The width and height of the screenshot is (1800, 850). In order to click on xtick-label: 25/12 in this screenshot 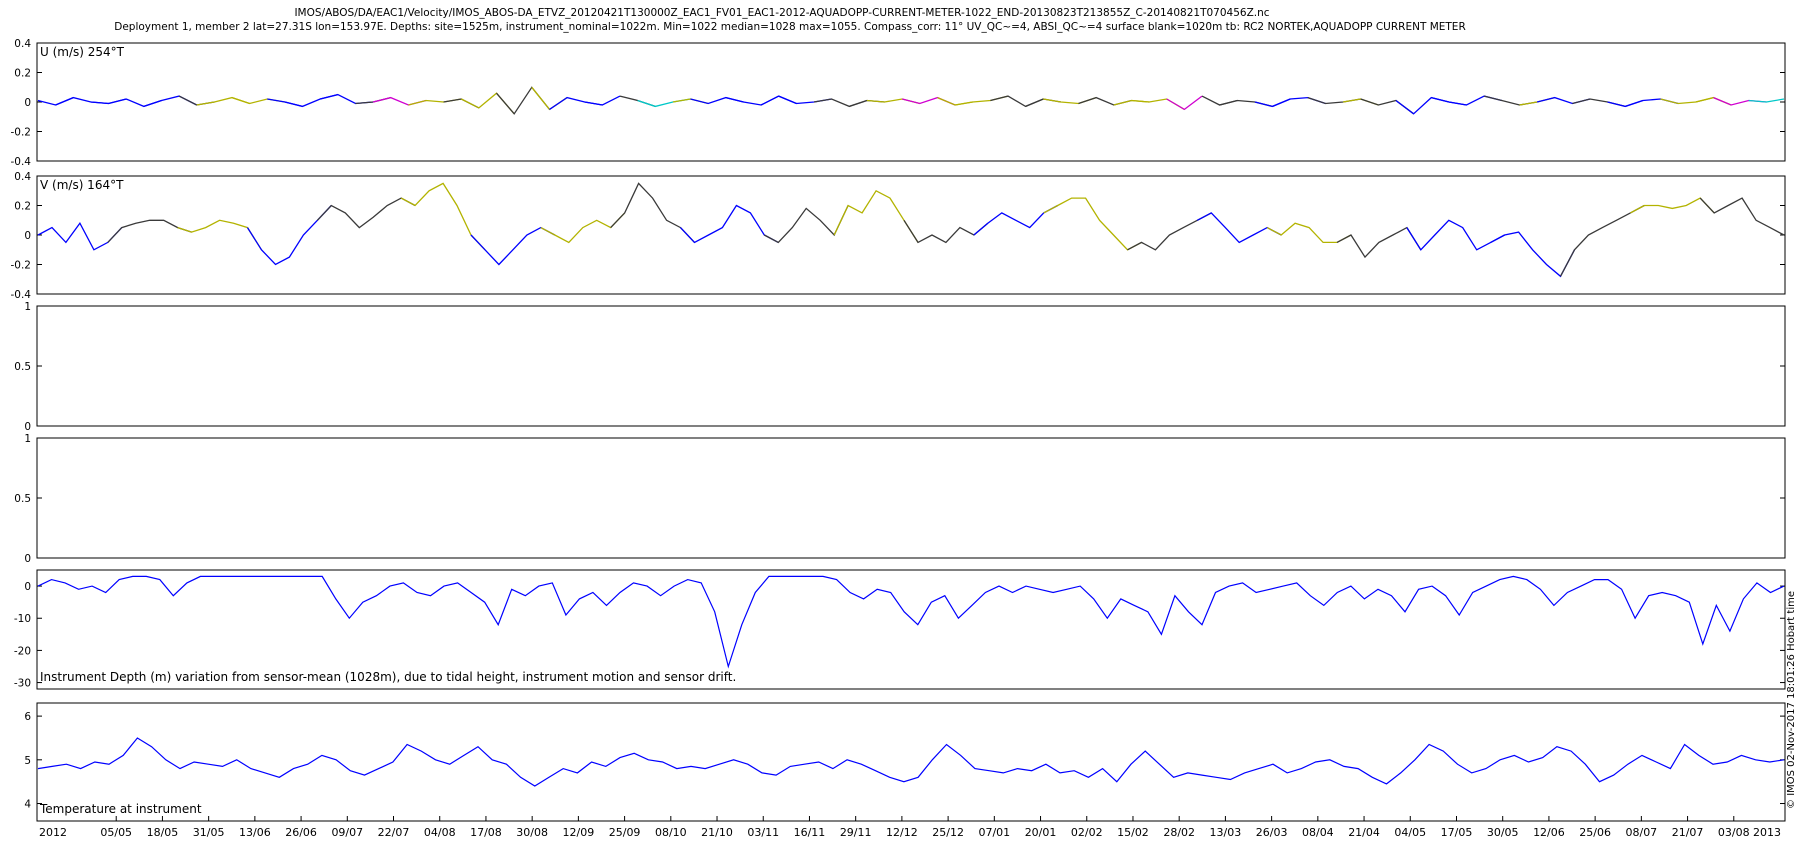, I will do `click(948, 832)`.